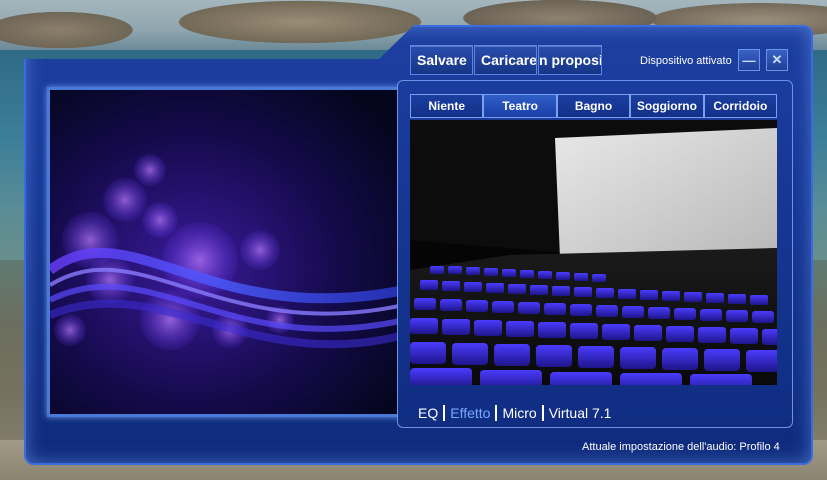  I want to click on tab-corridoio: Corridoio, so click(740, 106).